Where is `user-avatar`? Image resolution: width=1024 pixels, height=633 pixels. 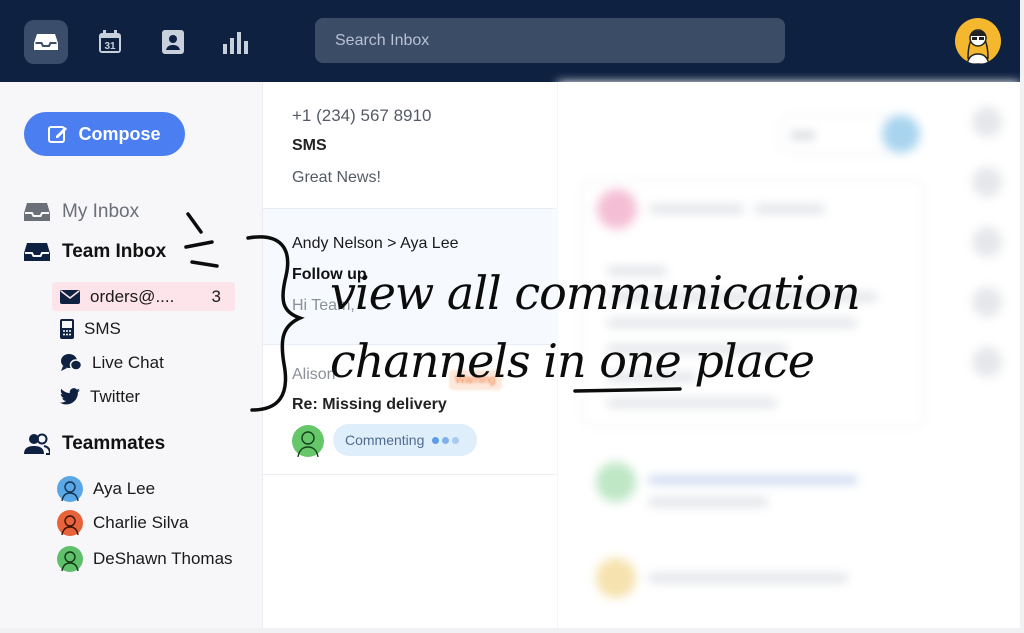 user-avatar is located at coordinates (978, 41).